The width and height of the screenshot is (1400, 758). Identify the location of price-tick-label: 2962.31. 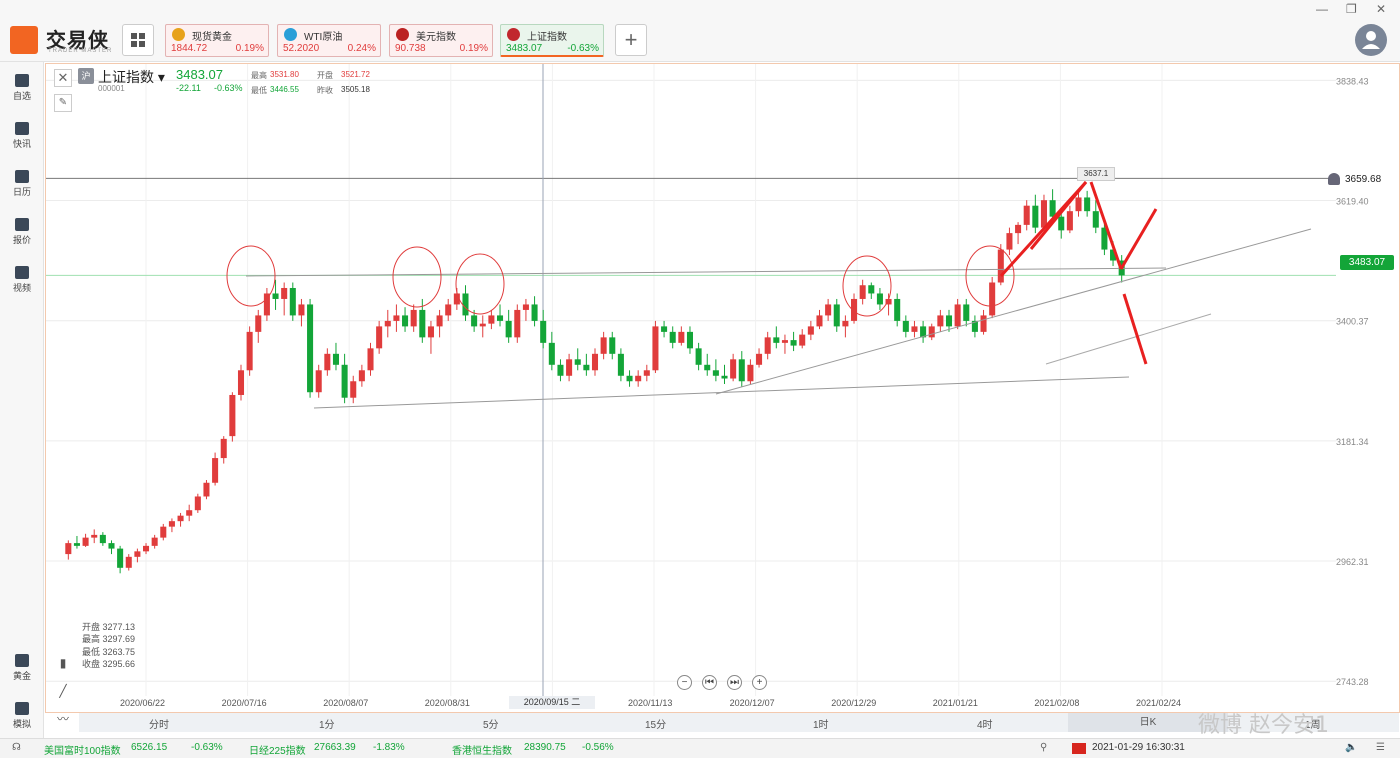
(1352, 562).